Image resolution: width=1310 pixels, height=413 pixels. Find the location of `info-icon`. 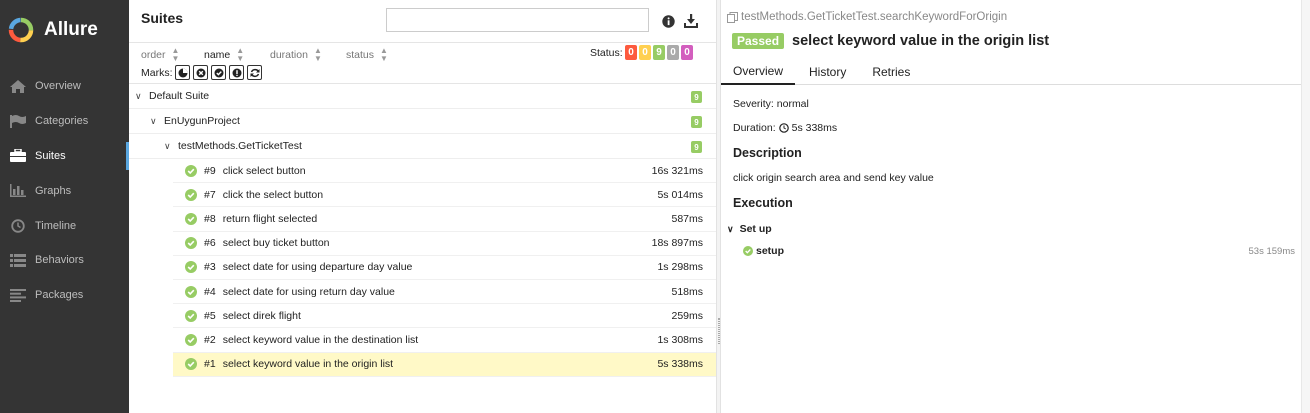

info-icon is located at coordinates (668, 21).